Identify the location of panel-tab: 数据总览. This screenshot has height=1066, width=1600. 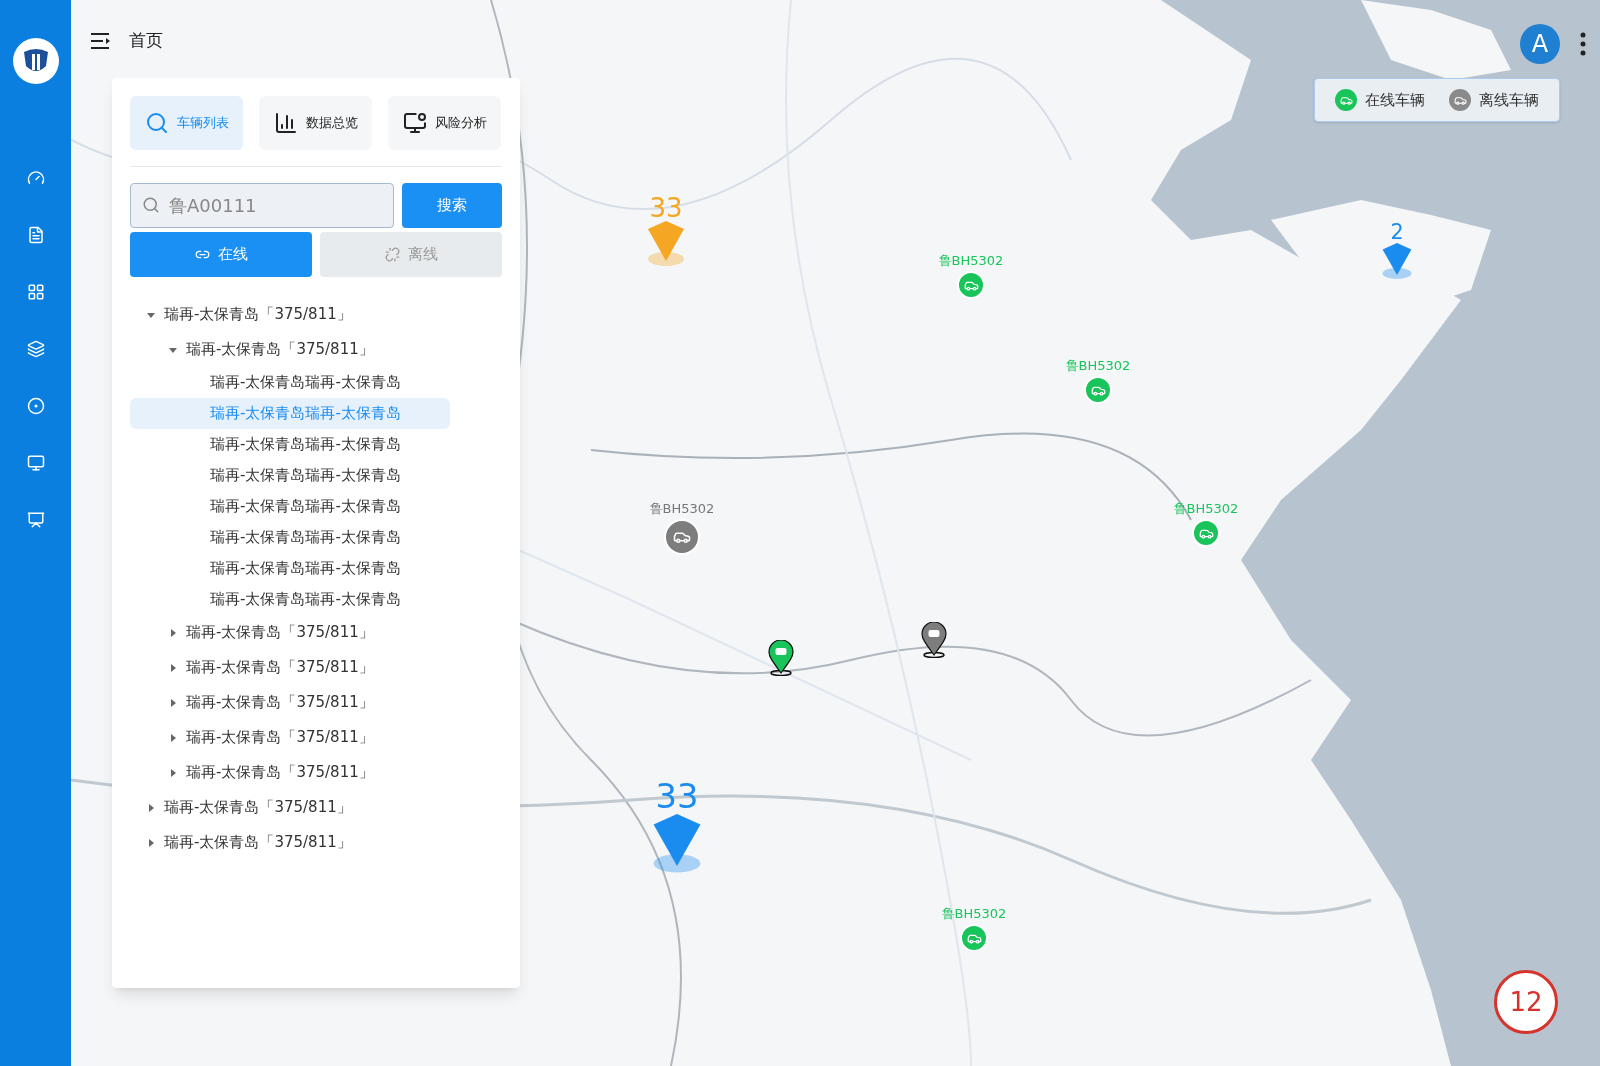
(315, 123).